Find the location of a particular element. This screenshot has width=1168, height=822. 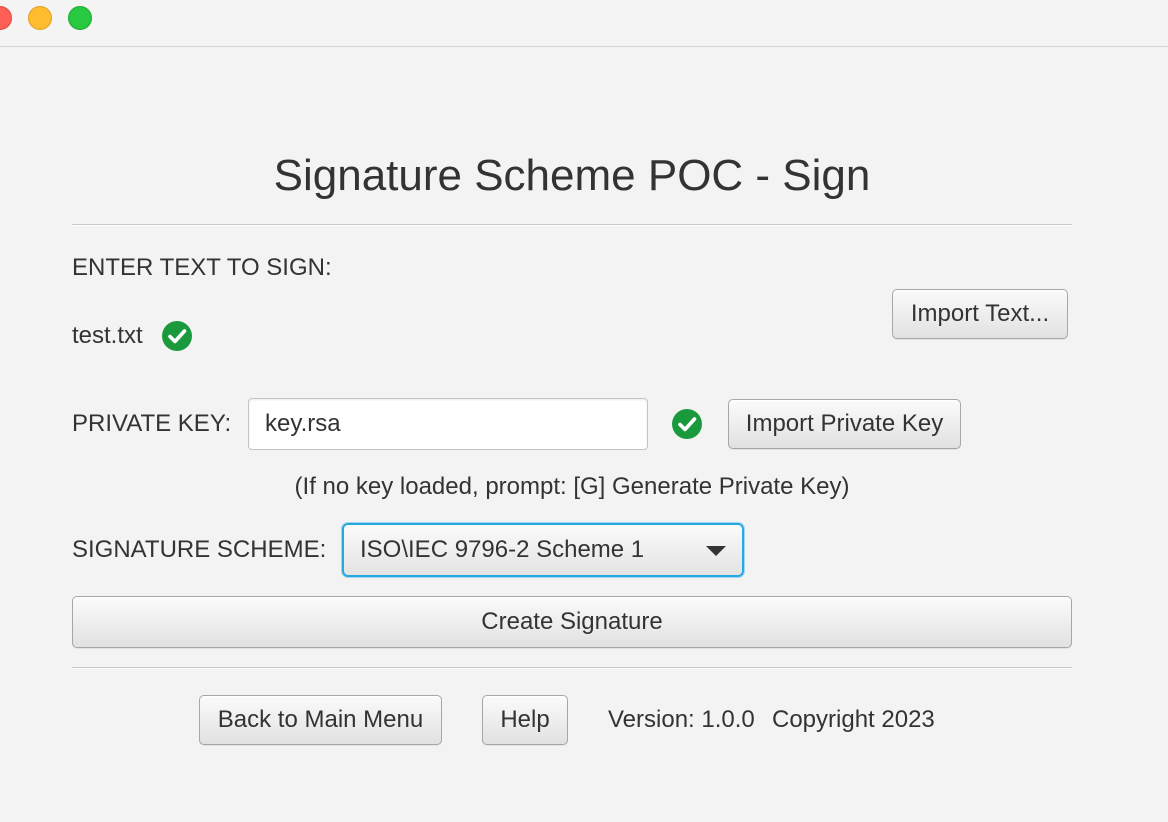

chevron-down-icon is located at coordinates (716, 551).